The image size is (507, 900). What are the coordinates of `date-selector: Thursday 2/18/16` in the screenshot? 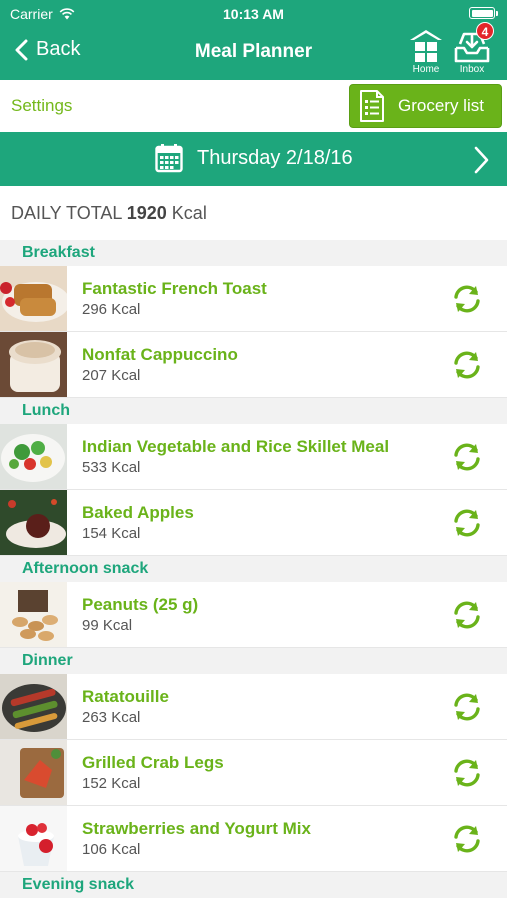 It's located at (254, 158).